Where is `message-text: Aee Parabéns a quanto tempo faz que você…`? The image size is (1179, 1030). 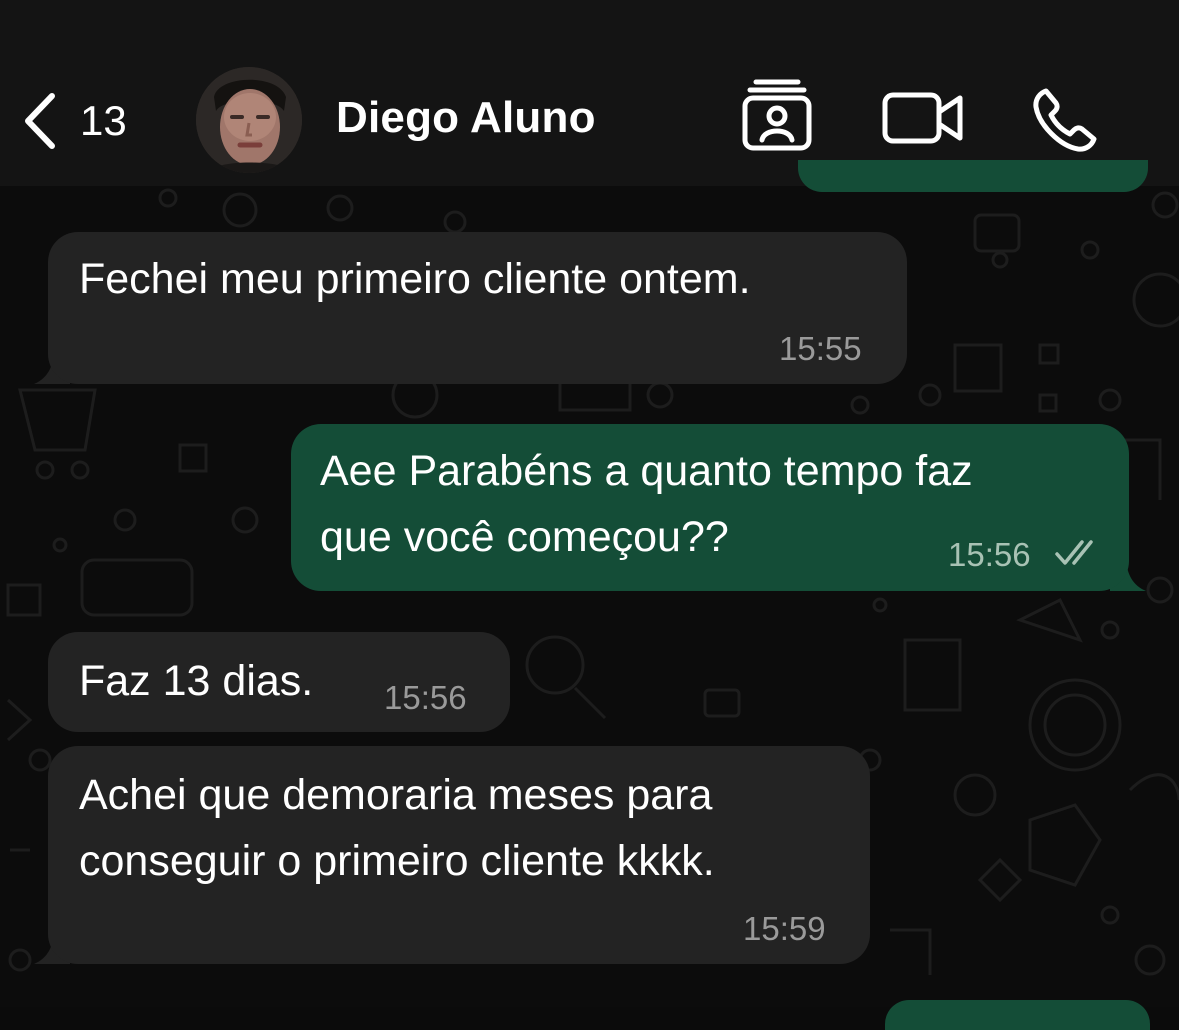 message-text: Aee Parabéns a quanto tempo faz que você… is located at coordinates (646, 504).